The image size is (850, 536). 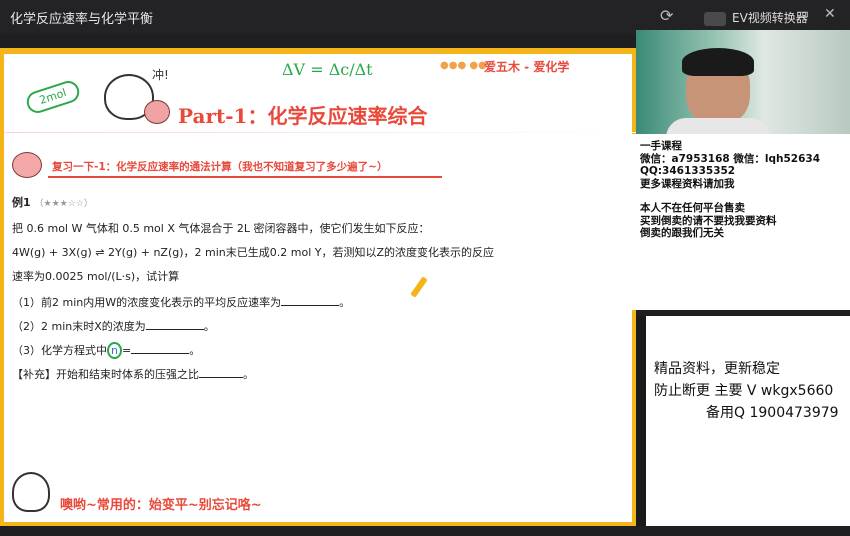 I want to click on period-1: 。, so click(x=345, y=302).